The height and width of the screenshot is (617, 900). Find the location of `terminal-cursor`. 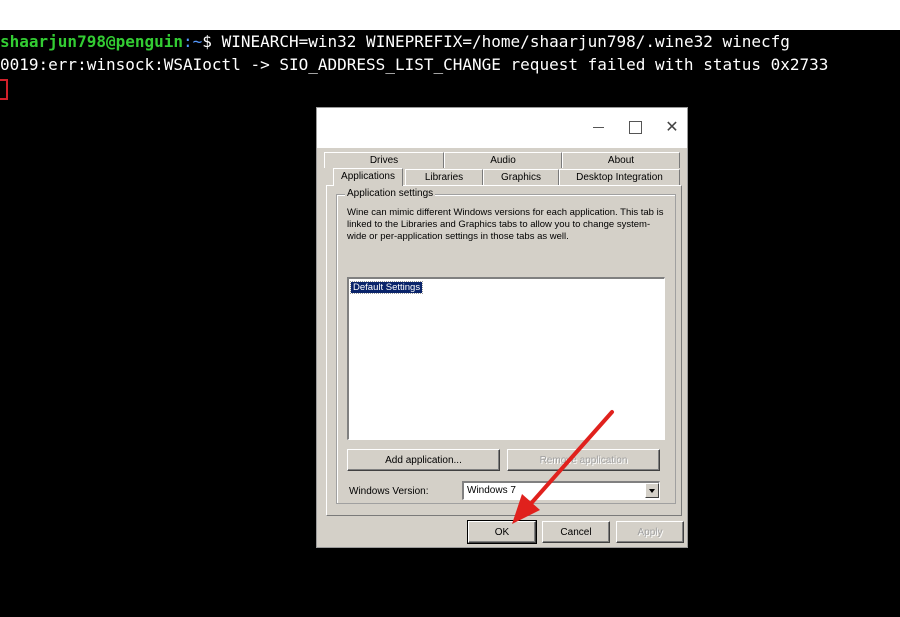

terminal-cursor is located at coordinates (4, 89).